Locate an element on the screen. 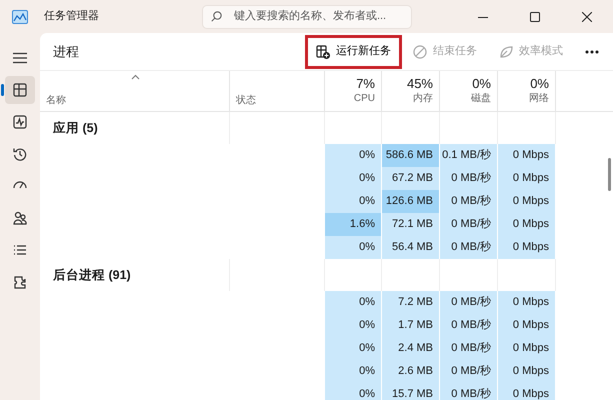  menu-icon is located at coordinates (20, 58).